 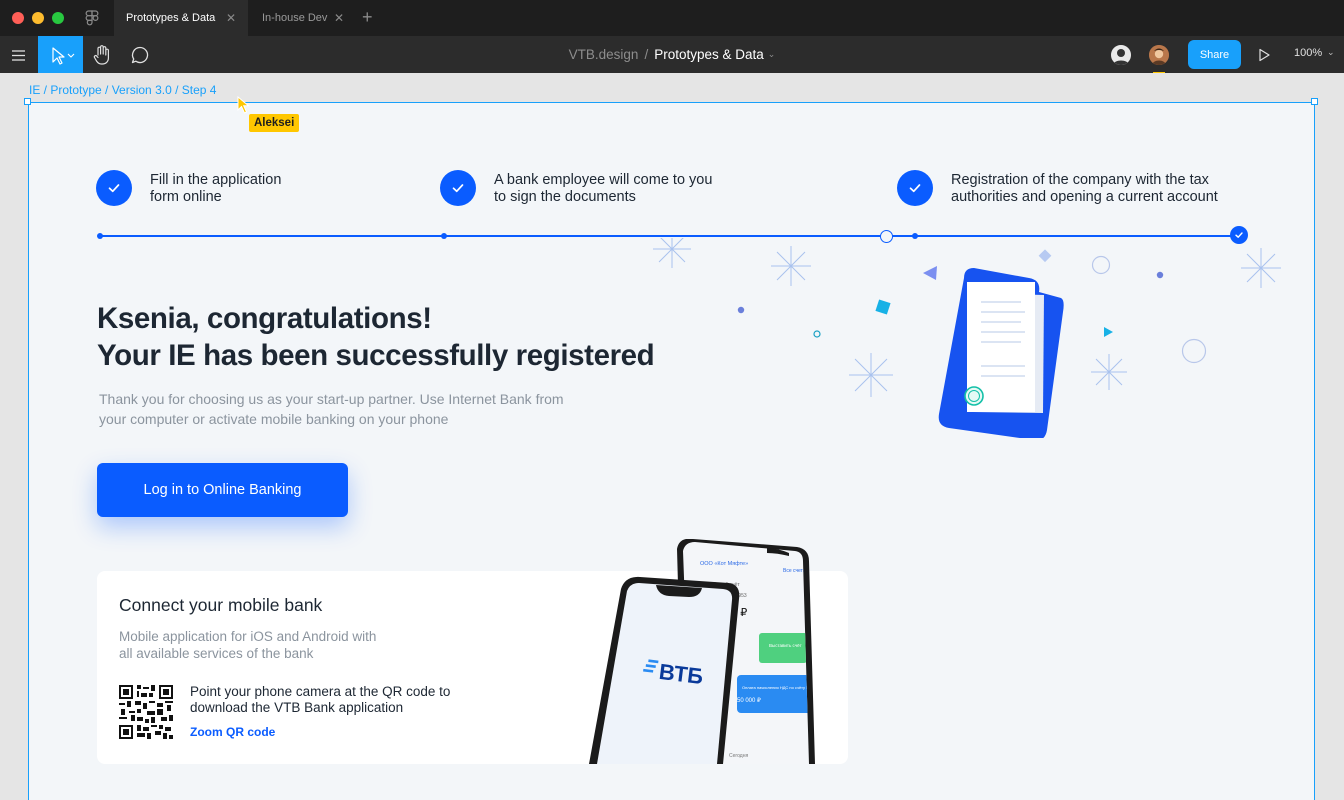 What do you see at coordinates (232, 732) in the screenshot?
I see `zoom-qr-code-link: Zoom QR code` at bounding box center [232, 732].